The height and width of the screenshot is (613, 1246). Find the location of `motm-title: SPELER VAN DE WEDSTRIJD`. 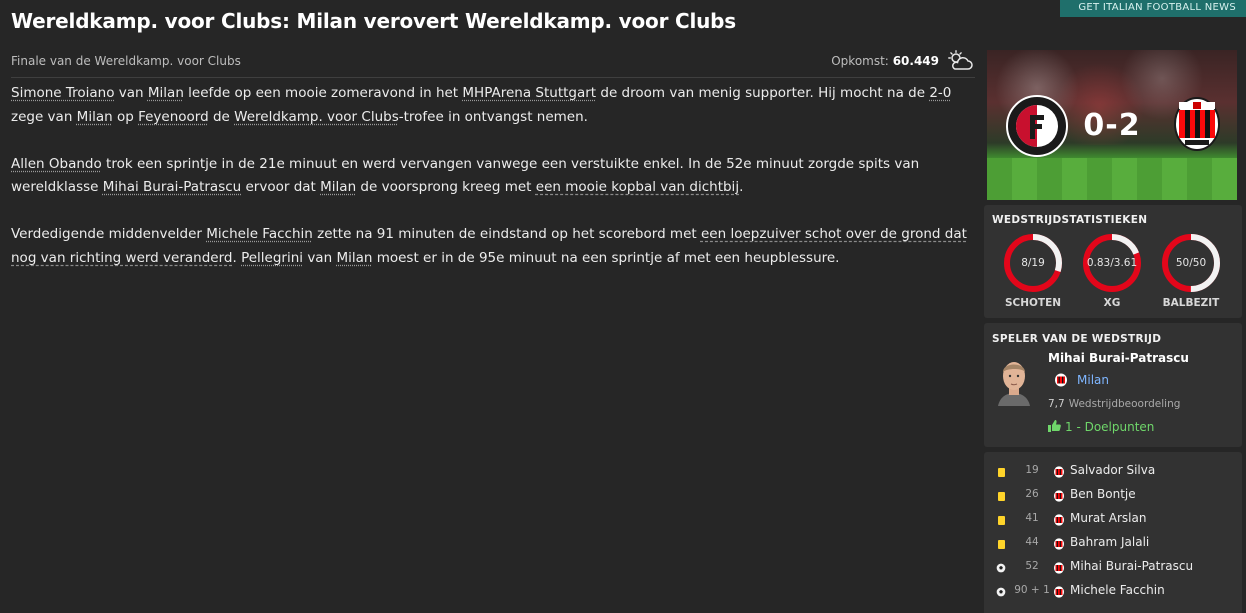

motm-title: SPELER VAN DE WEDSTRIJD is located at coordinates (1077, 339).